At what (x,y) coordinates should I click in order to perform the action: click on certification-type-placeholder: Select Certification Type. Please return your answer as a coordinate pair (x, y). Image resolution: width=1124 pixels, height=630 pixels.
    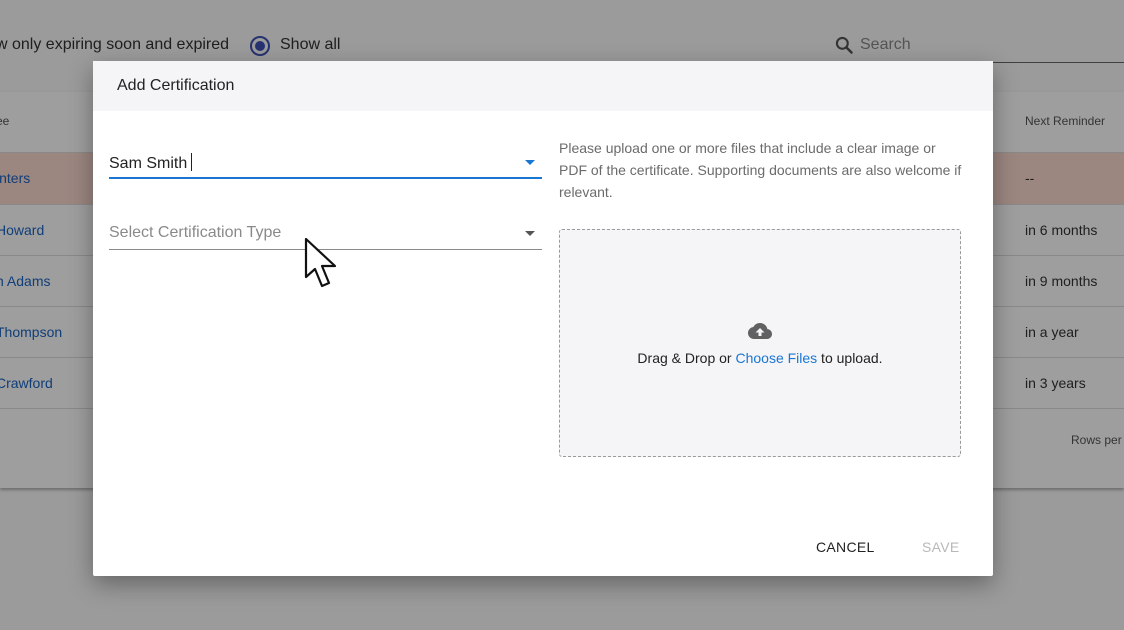
    Looking at the image, I should click on (195, 232).